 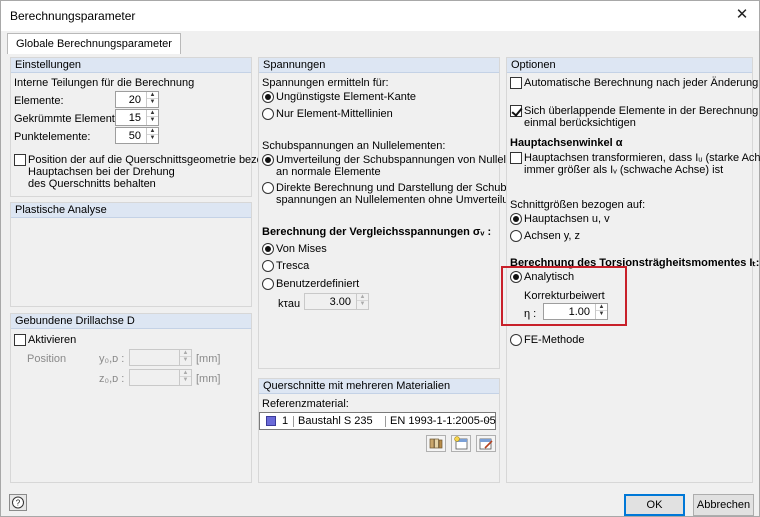 I want to click on vergleich-label: Berechnung der Vergleichsspannungen σᵥ :, so click(x=377, y=232).